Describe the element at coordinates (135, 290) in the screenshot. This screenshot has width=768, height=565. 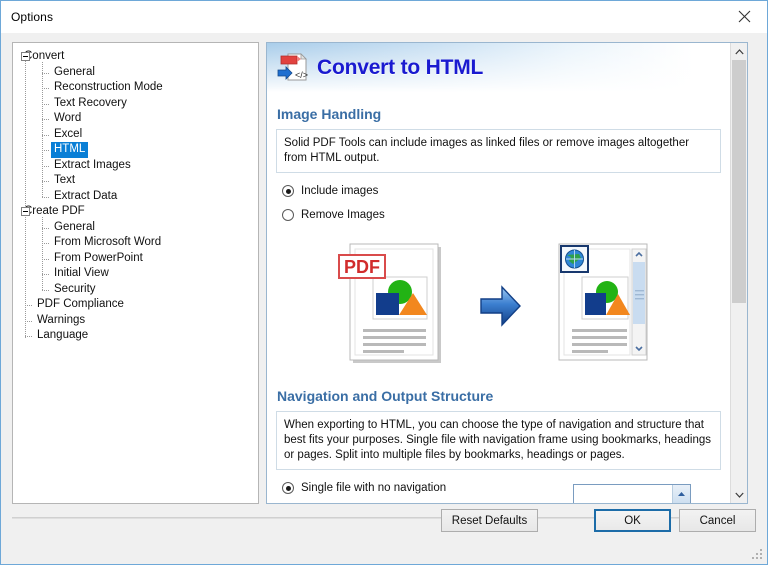
I see `tree-item-security: Security` at that location.